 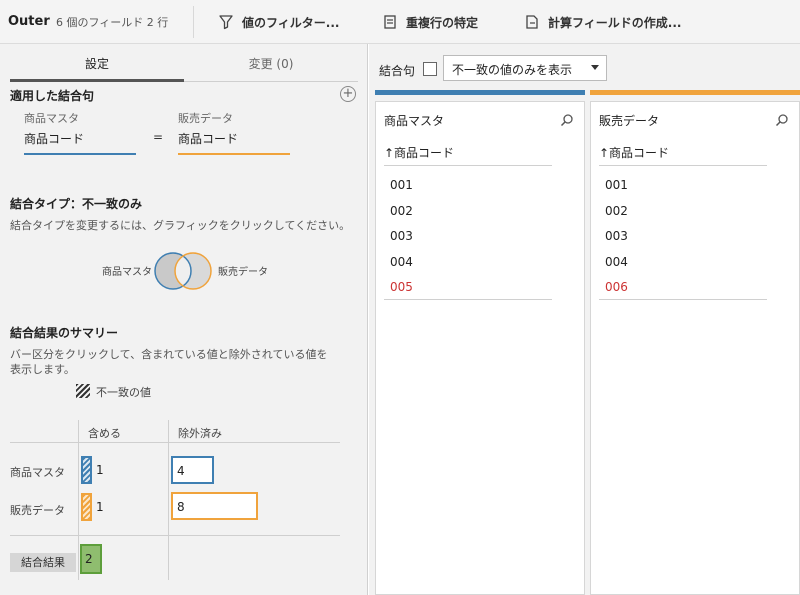 I want to click on left-table-included-bar, so click(x=86, y=470).